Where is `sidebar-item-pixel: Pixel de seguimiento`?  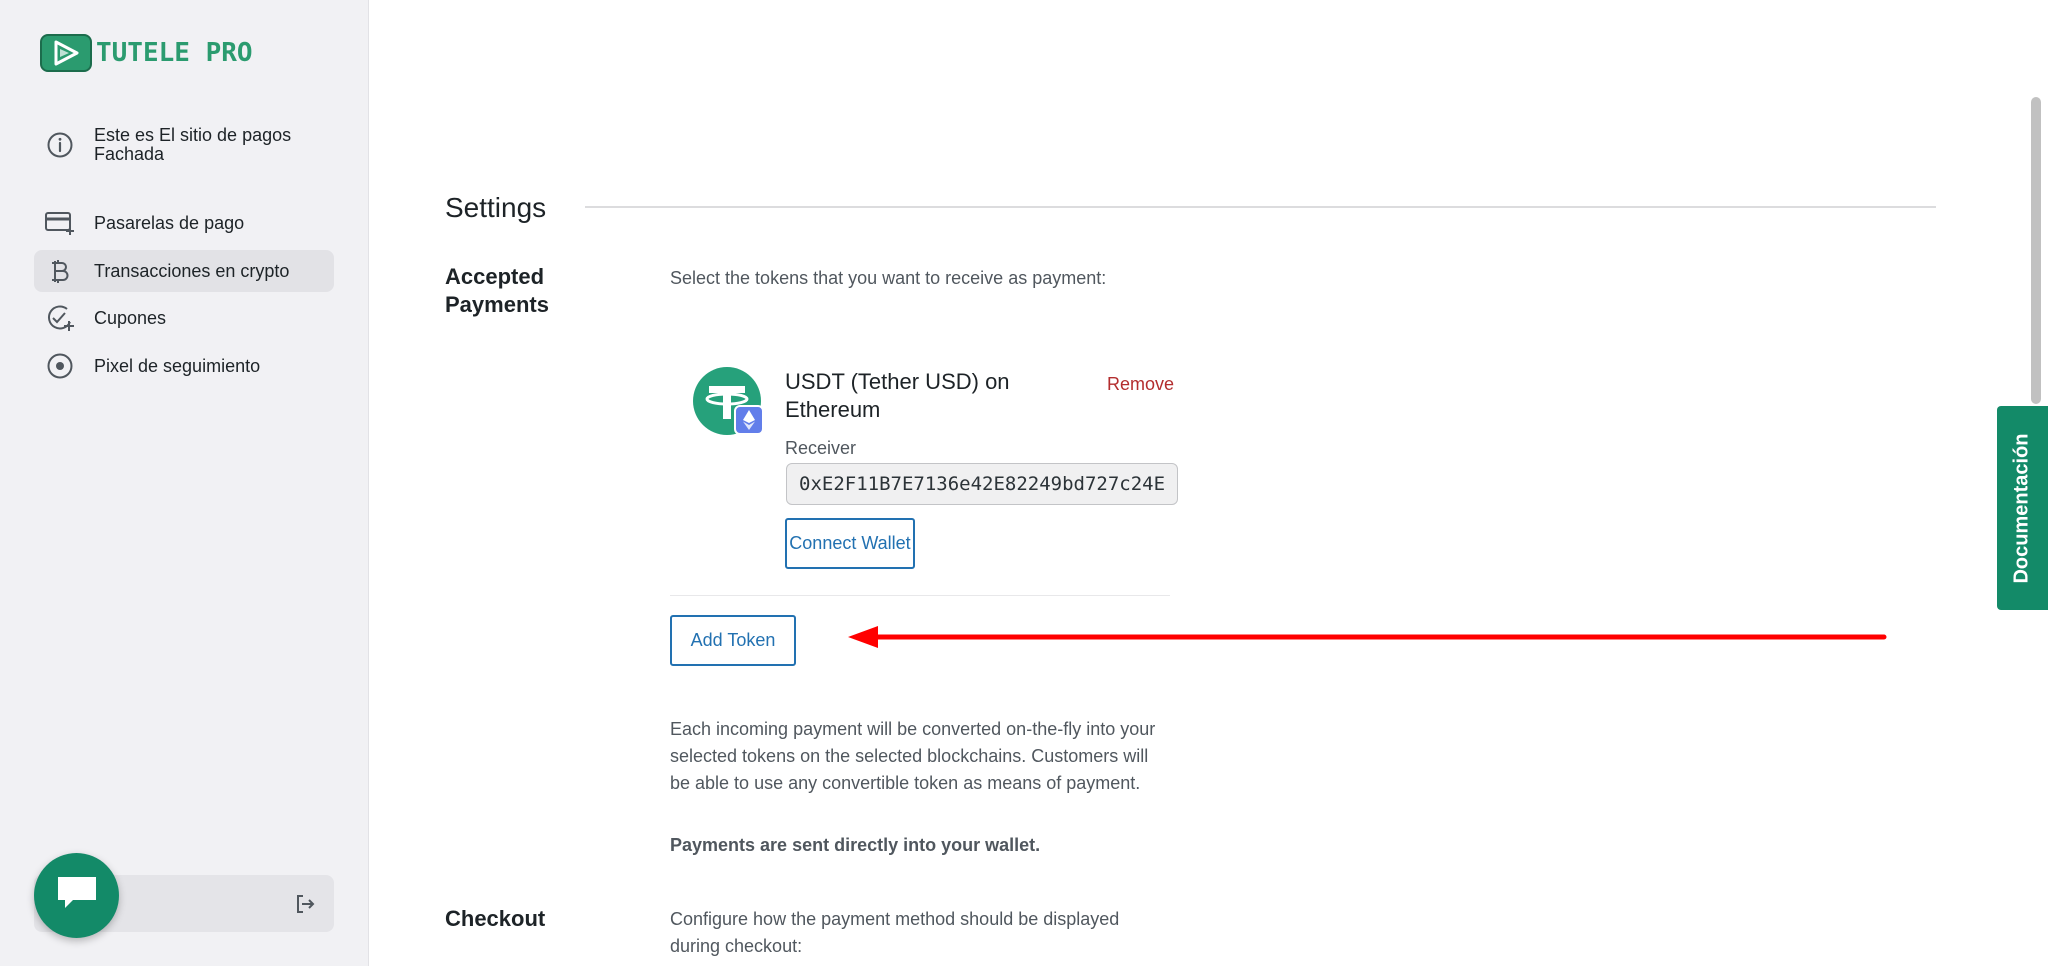
sidebar-item-pixel: Pixel de seguimiento is located at coordinates (184, 366).